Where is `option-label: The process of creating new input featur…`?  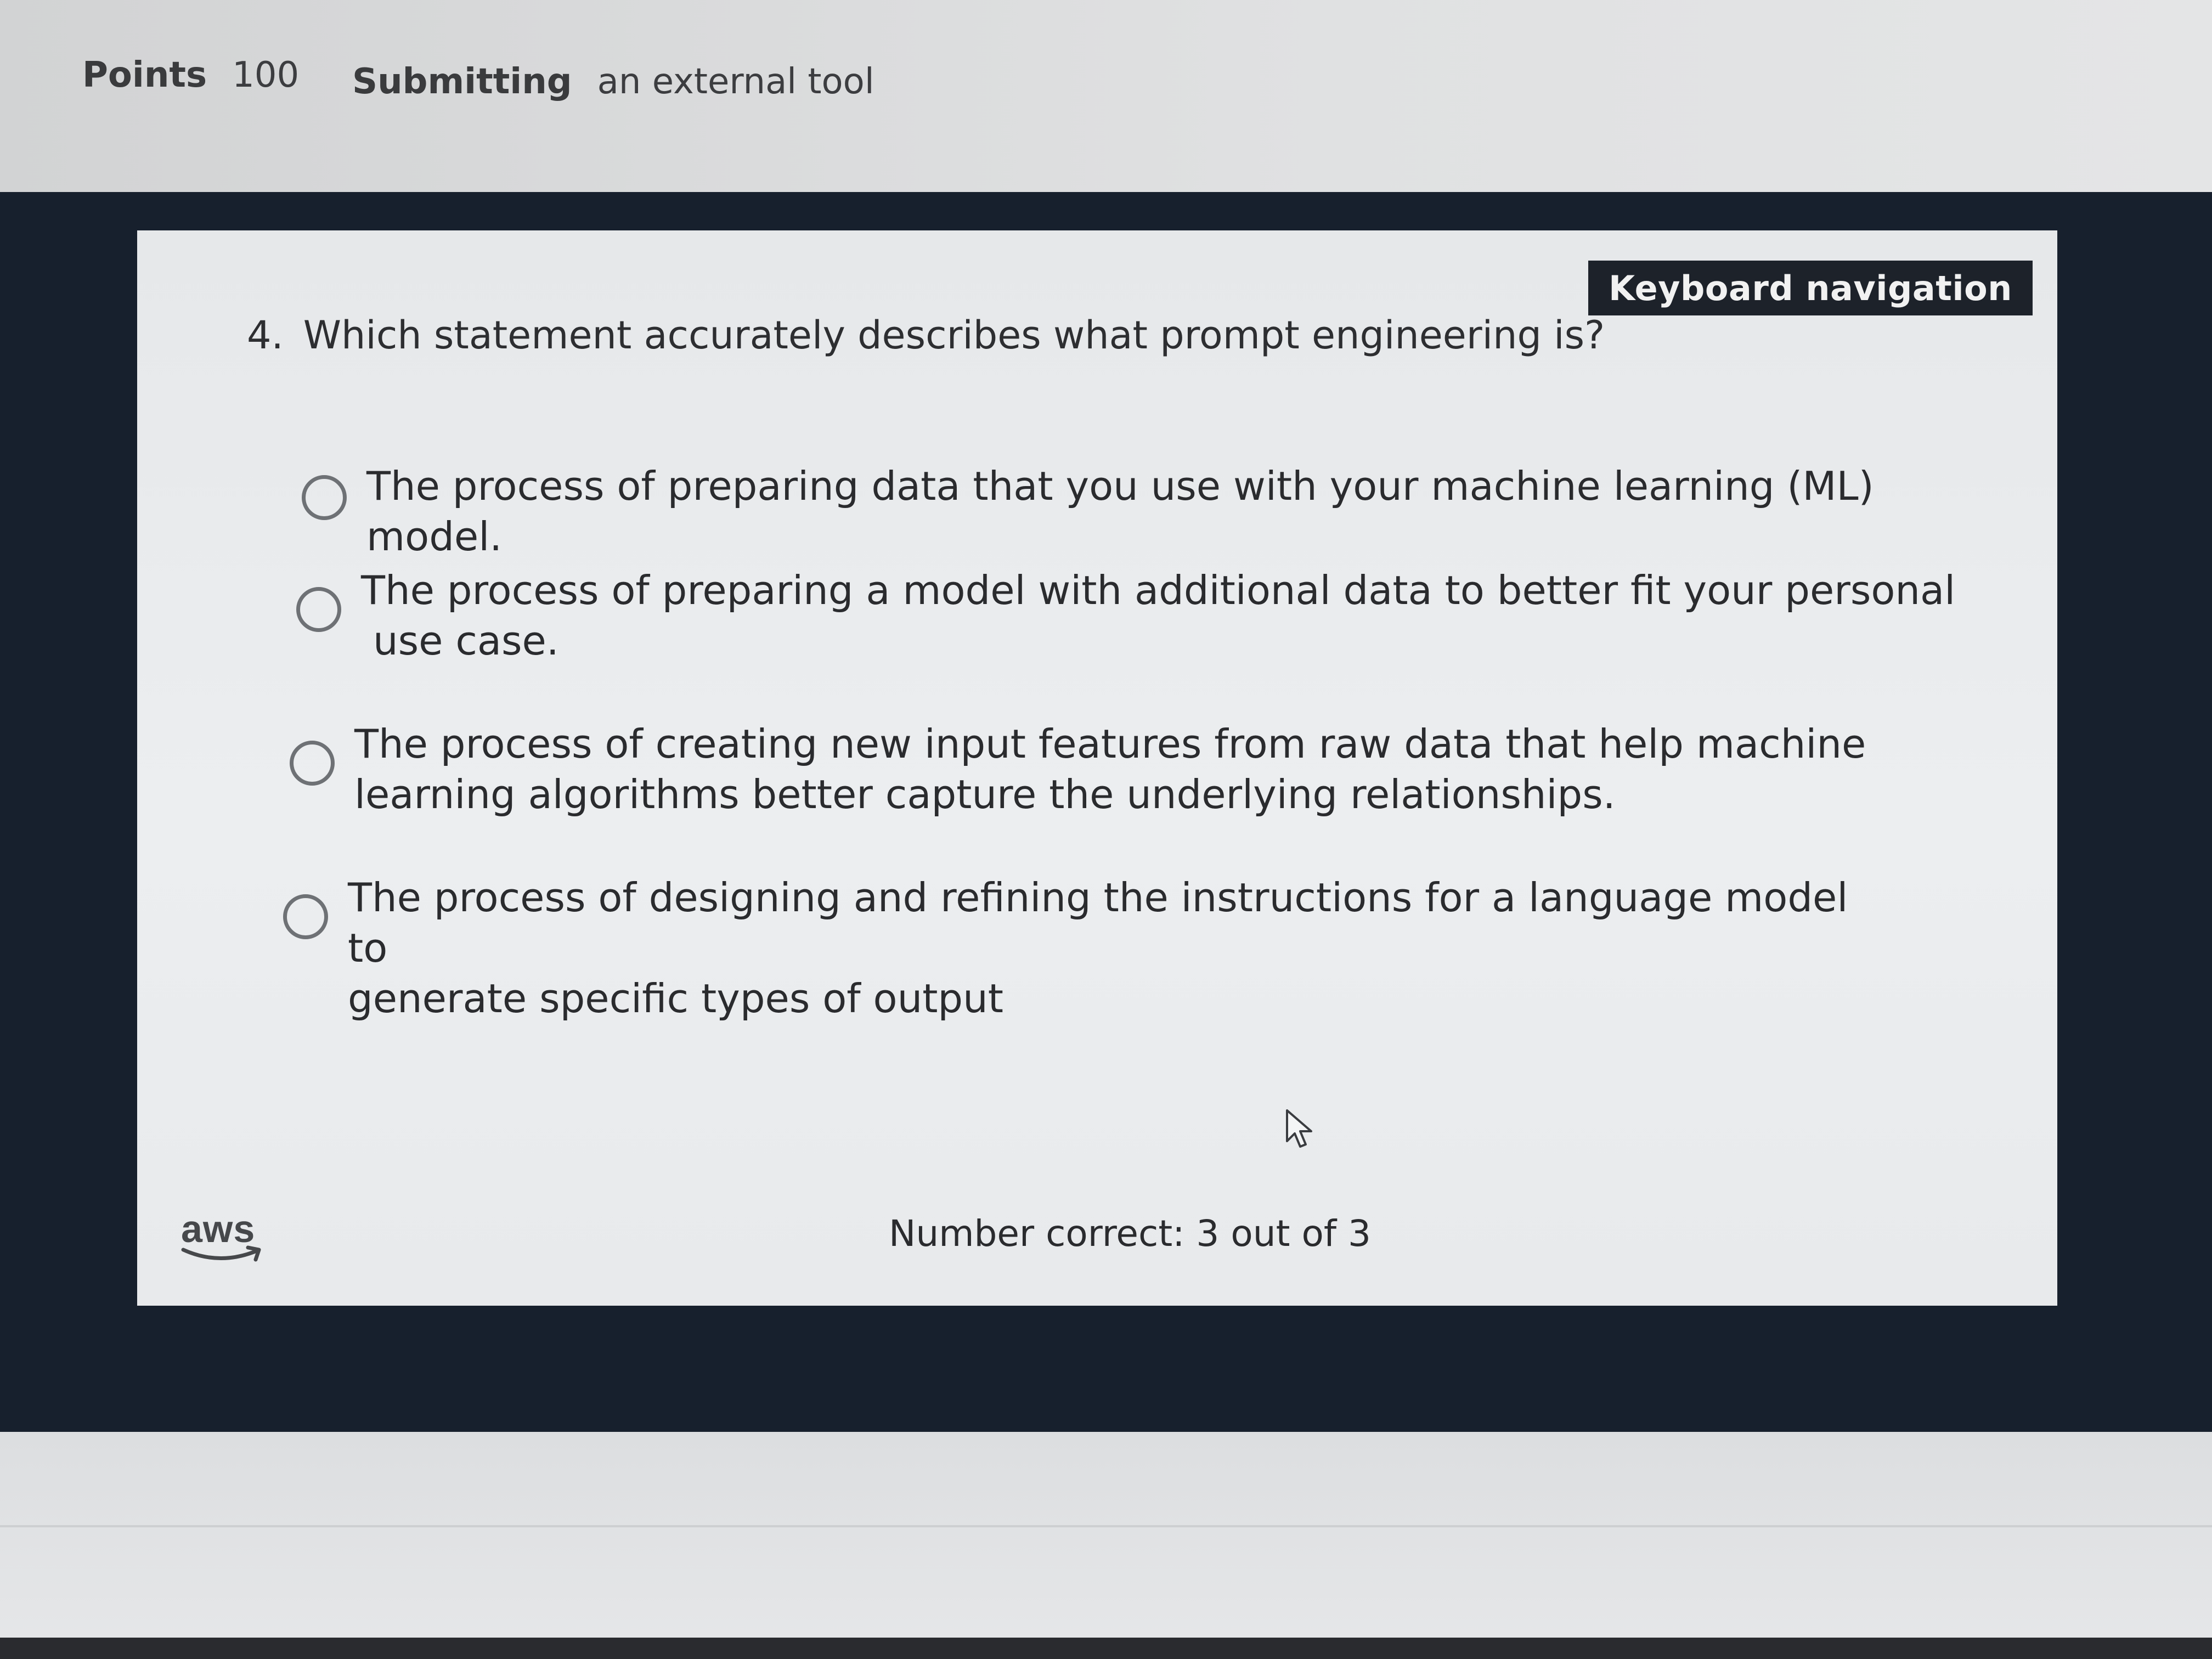
option-label: The process of creating new input featur… is located at coordinates (1110, 770).